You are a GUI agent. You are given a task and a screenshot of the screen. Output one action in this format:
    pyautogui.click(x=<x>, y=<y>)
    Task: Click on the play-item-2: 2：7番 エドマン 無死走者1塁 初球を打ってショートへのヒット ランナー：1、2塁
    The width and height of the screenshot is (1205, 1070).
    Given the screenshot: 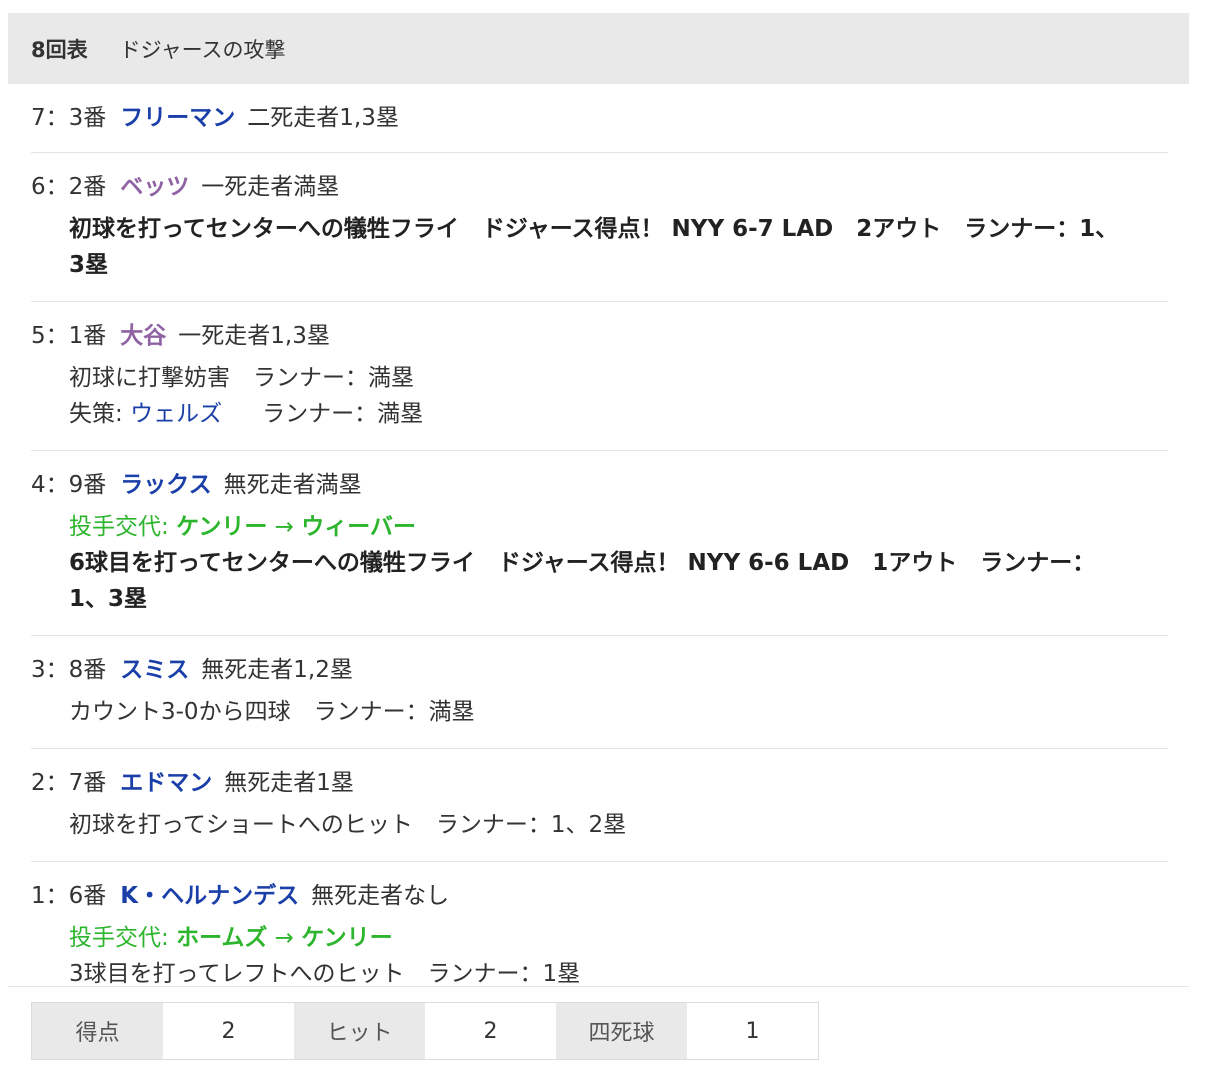 What is the action you would take?
    pyautogui.click(x=599, y=805)
    